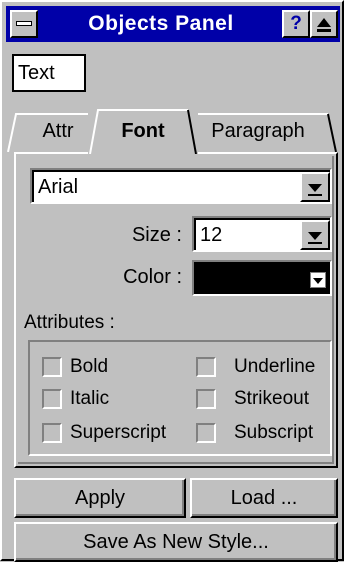 The height and width of the screenshot is (562, 344). Describe the element at coordinates (58, 131) in the screenshot. I see `tab-attr-label: Attr` at that location.